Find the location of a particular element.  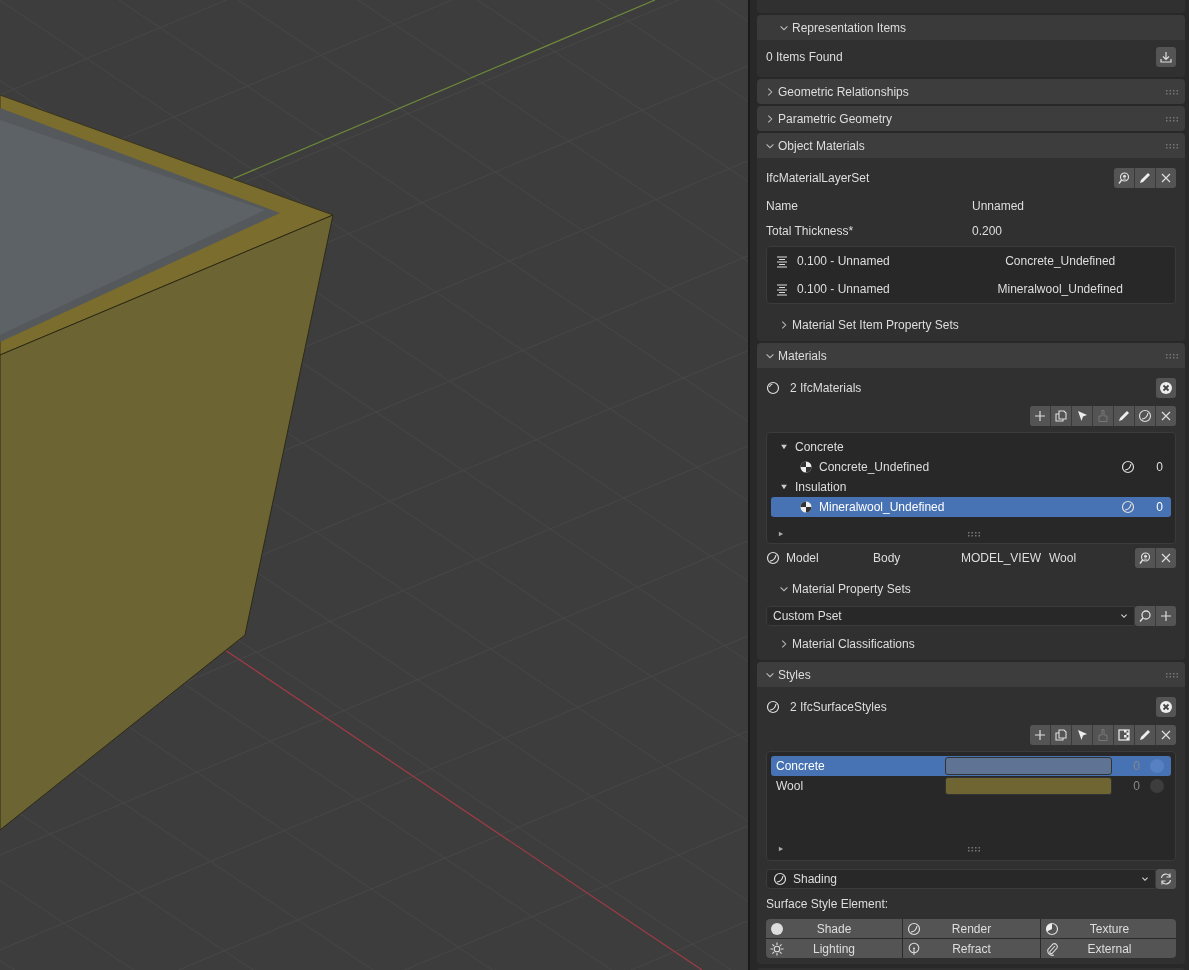

texture-icon is located at coordinates (1052, 928).